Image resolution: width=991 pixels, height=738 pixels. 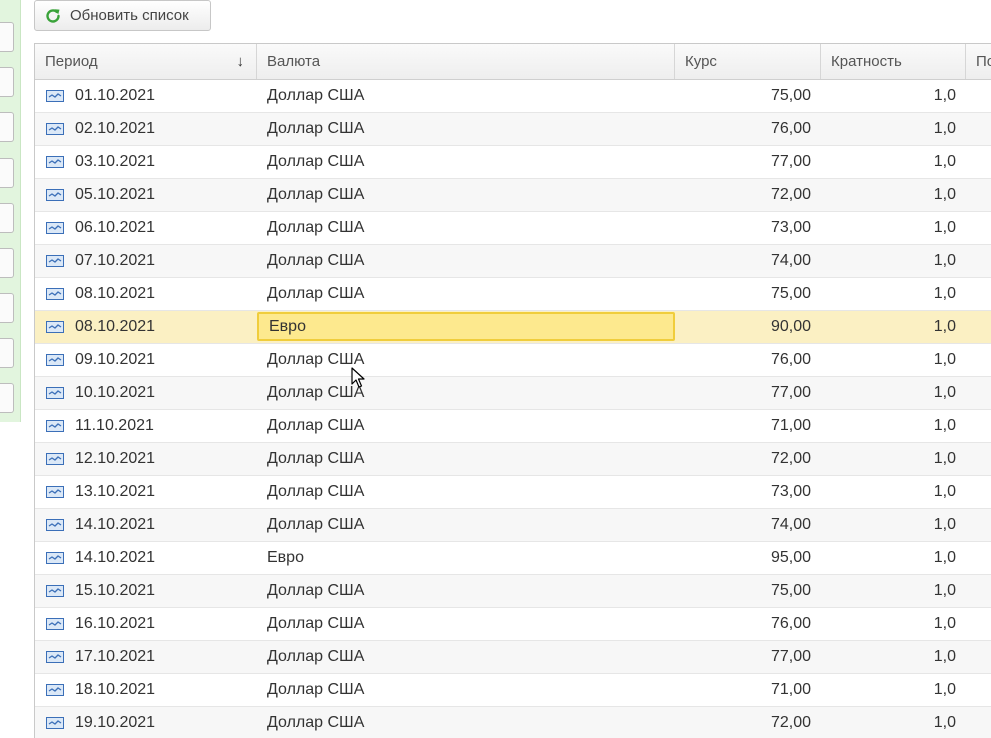 What do you see at coordinates (122, 15) in the screenshot?
I see `refresh-list-button: Обновить список` at bounding box center [122, 15].